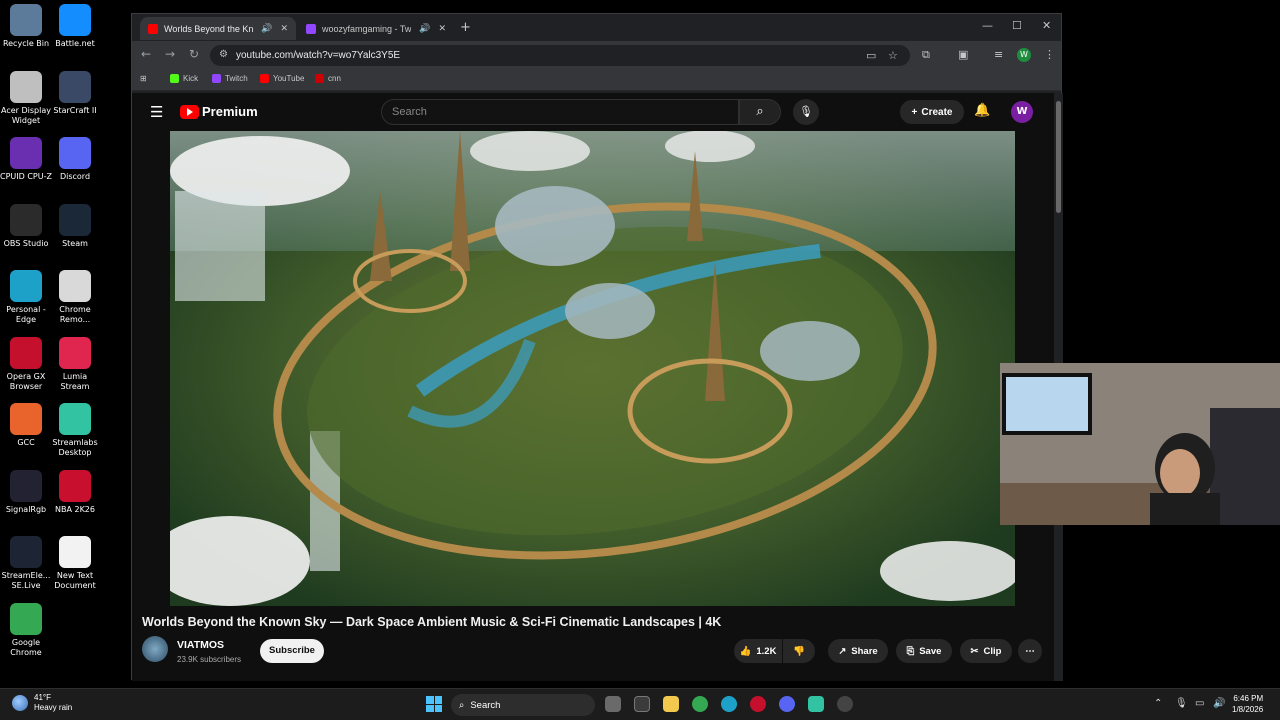  Describe the element at coordinates (987, 25) in the screenshot. I see `minimize-icon: —` at that location.